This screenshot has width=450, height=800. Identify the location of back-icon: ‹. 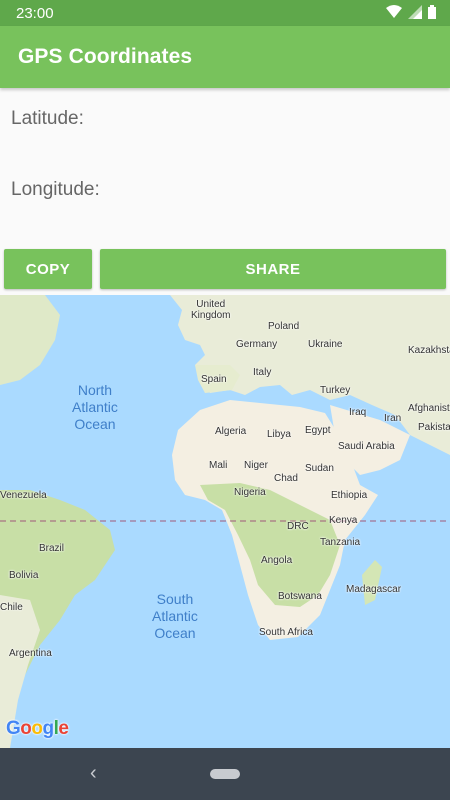
(93, 773).